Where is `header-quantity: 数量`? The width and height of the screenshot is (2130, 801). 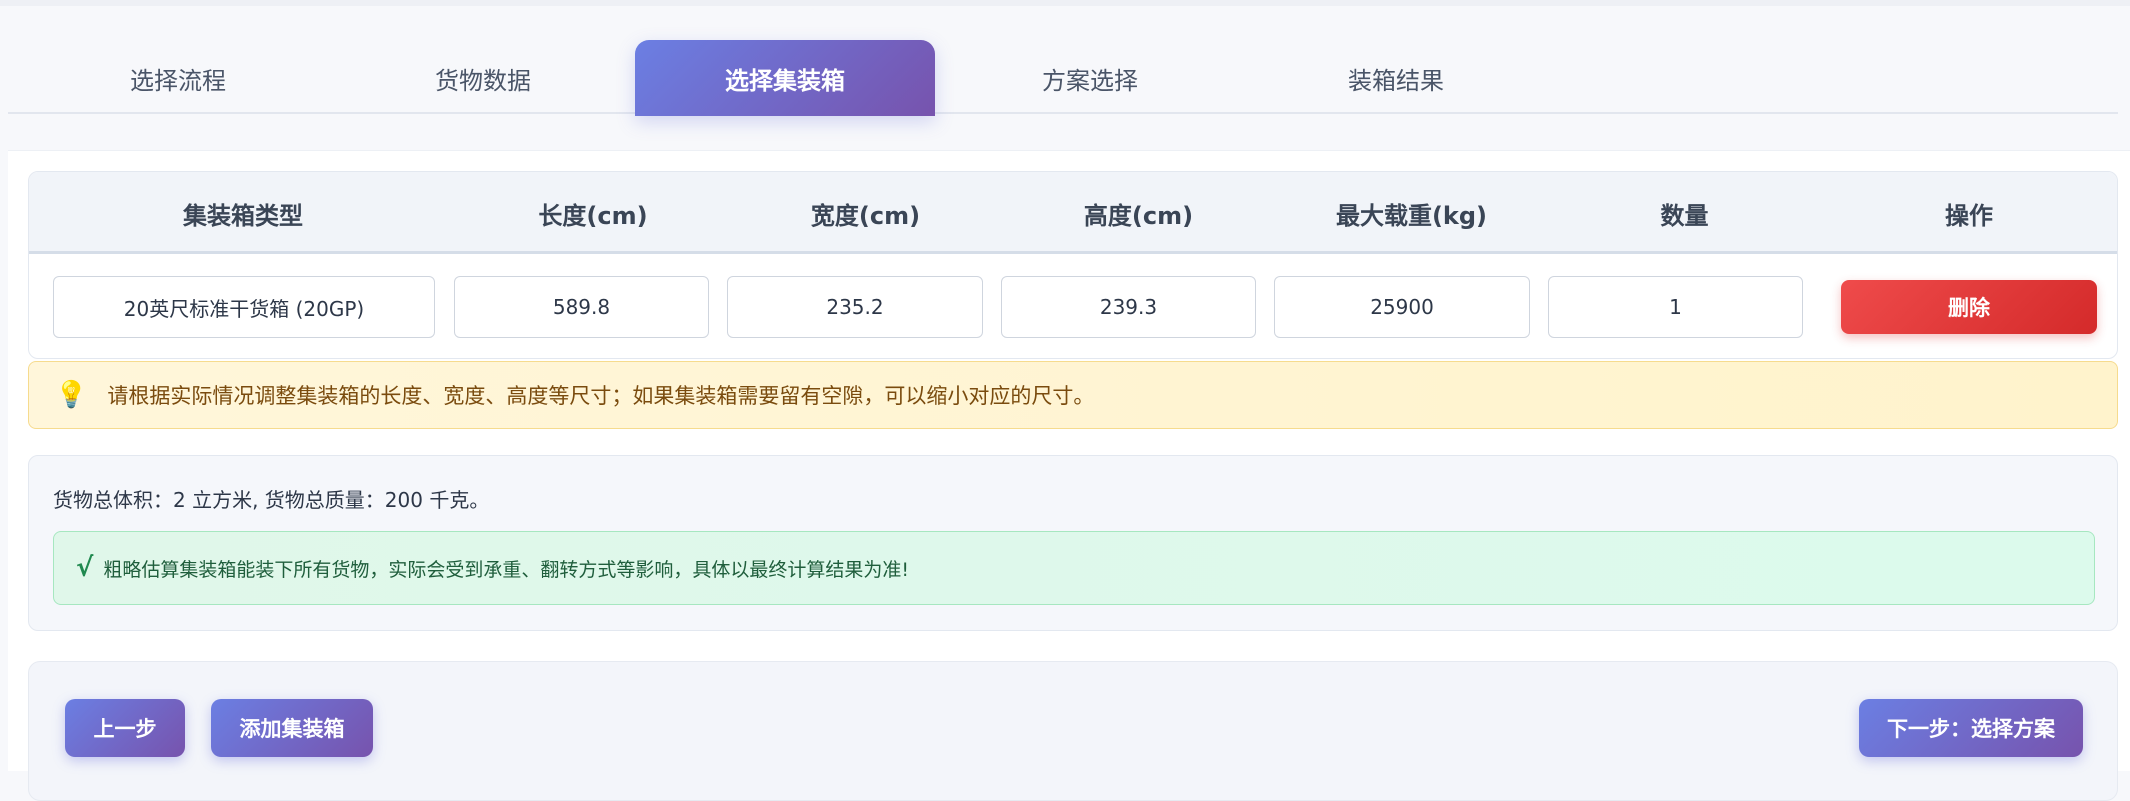 header-quantity: 数量 is located at coordinates (1684, 215).